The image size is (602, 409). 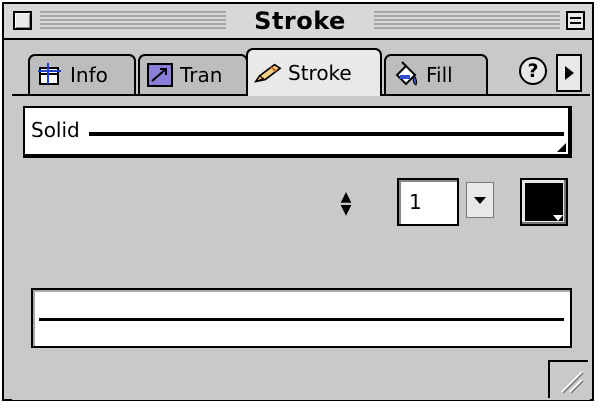 I want to click on chevron-down-icon, so click(x=558, y=218).